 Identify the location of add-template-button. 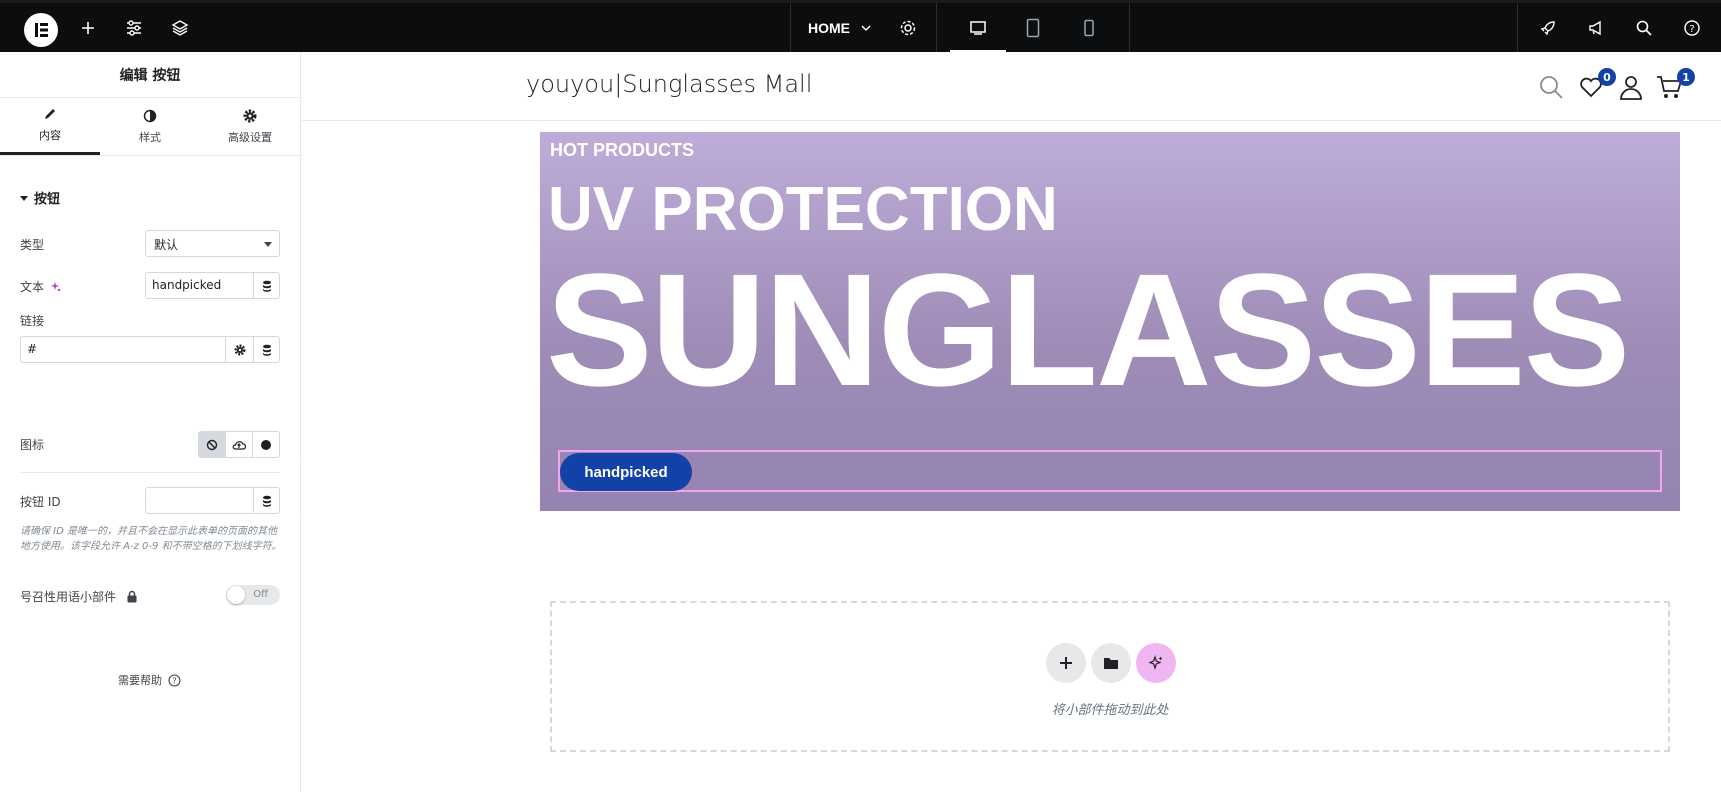
(1111, 663).